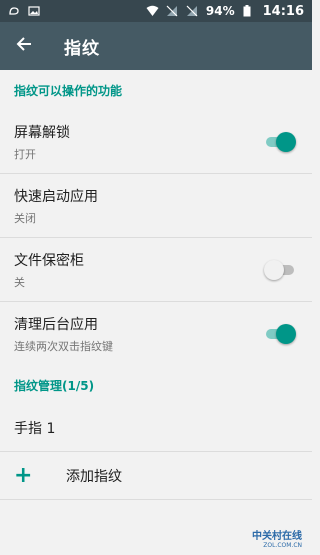  I want to click on watermark-text: 中关村在线, so click(277, 536).